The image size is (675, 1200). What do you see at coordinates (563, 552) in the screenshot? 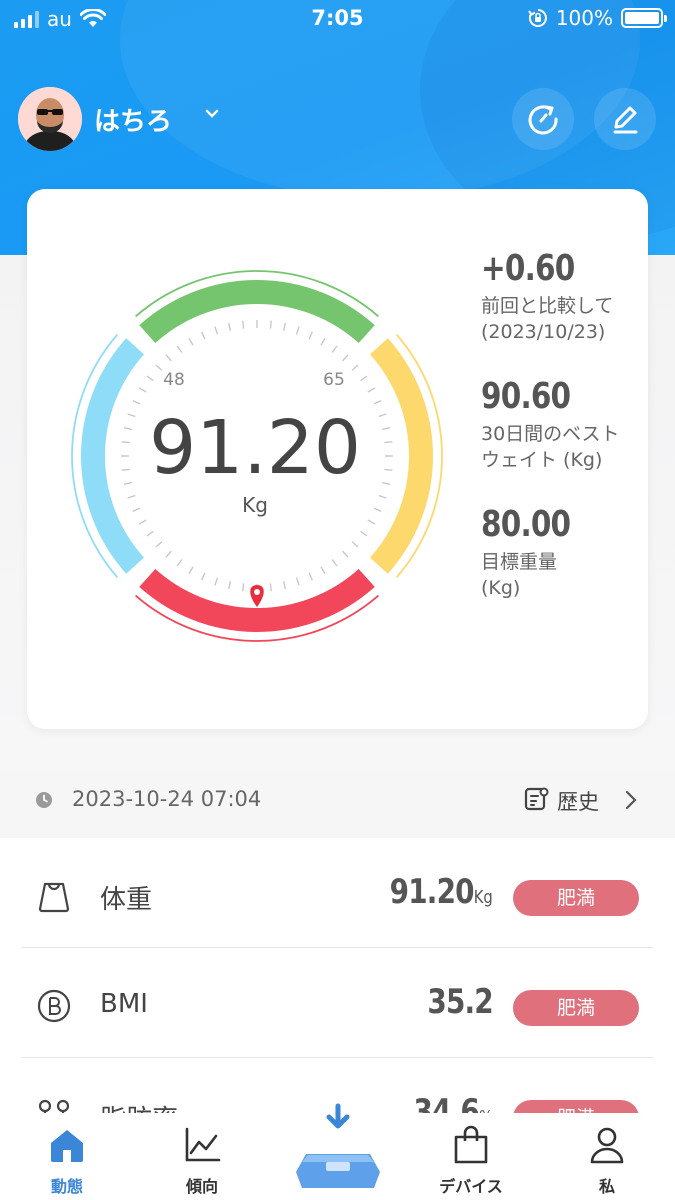
I see `stat-target-weight: 80.00 目標重量 (Kg)` at bounding box center [563, 552].